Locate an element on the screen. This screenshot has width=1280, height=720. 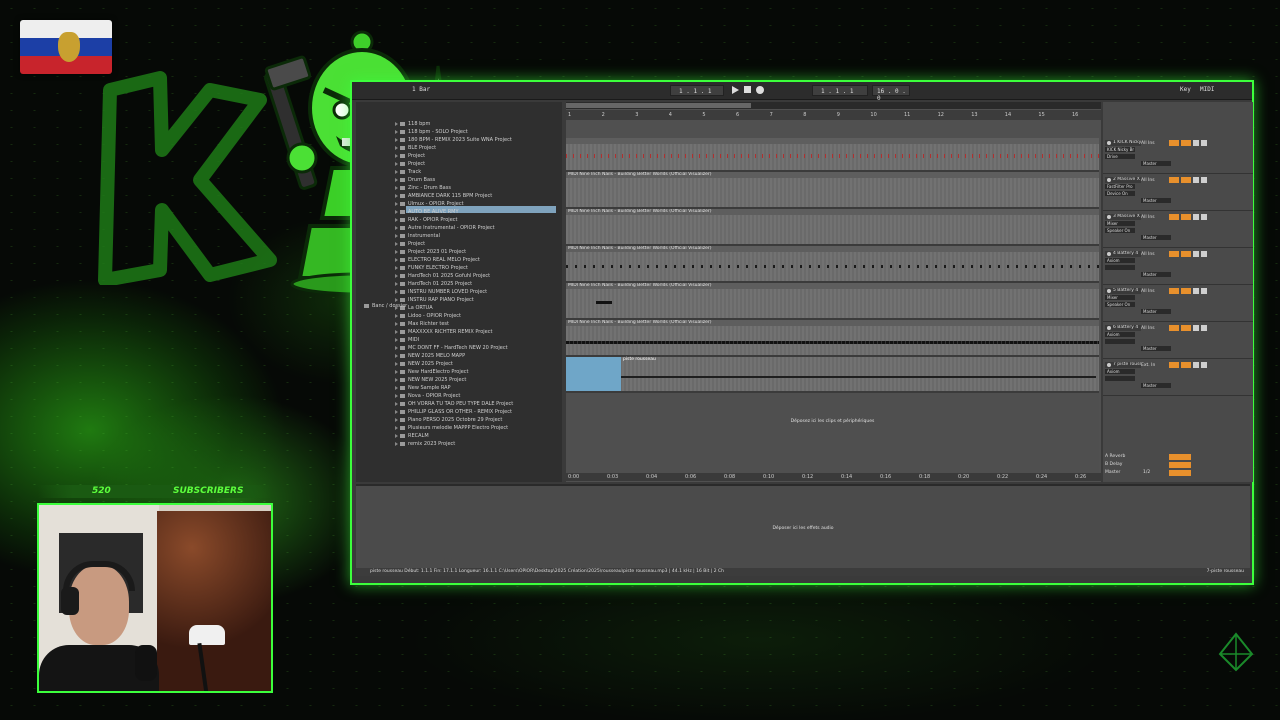
browser-item: NEW 2025 MELO MAPP is located at coordinates (432, 356).